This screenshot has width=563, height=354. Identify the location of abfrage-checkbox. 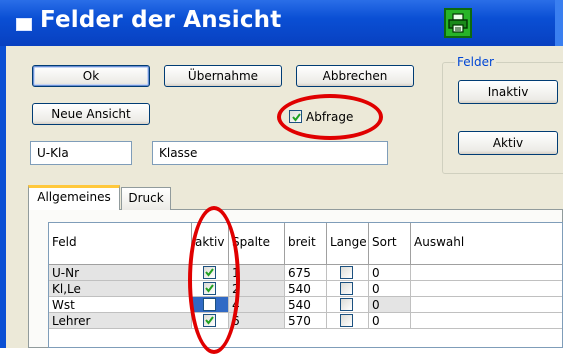
(295, 116).